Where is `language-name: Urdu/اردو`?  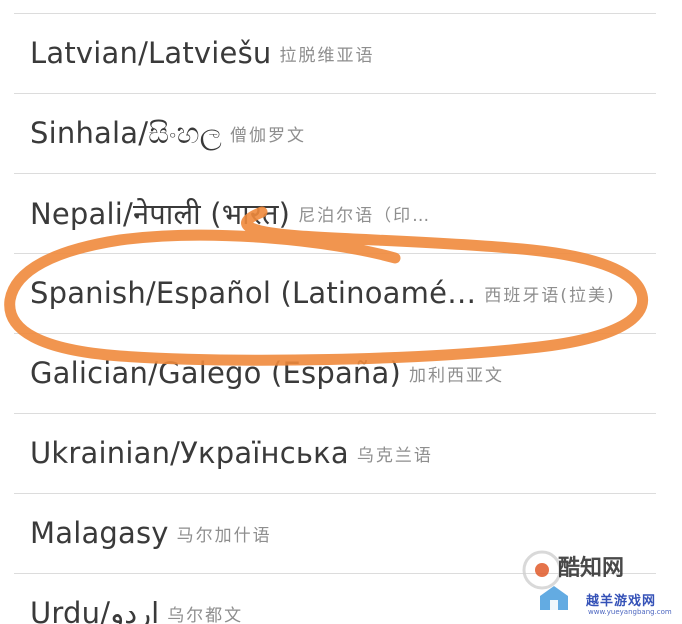
language-name: Urdu/اردو is located at coordinates (95, 610).